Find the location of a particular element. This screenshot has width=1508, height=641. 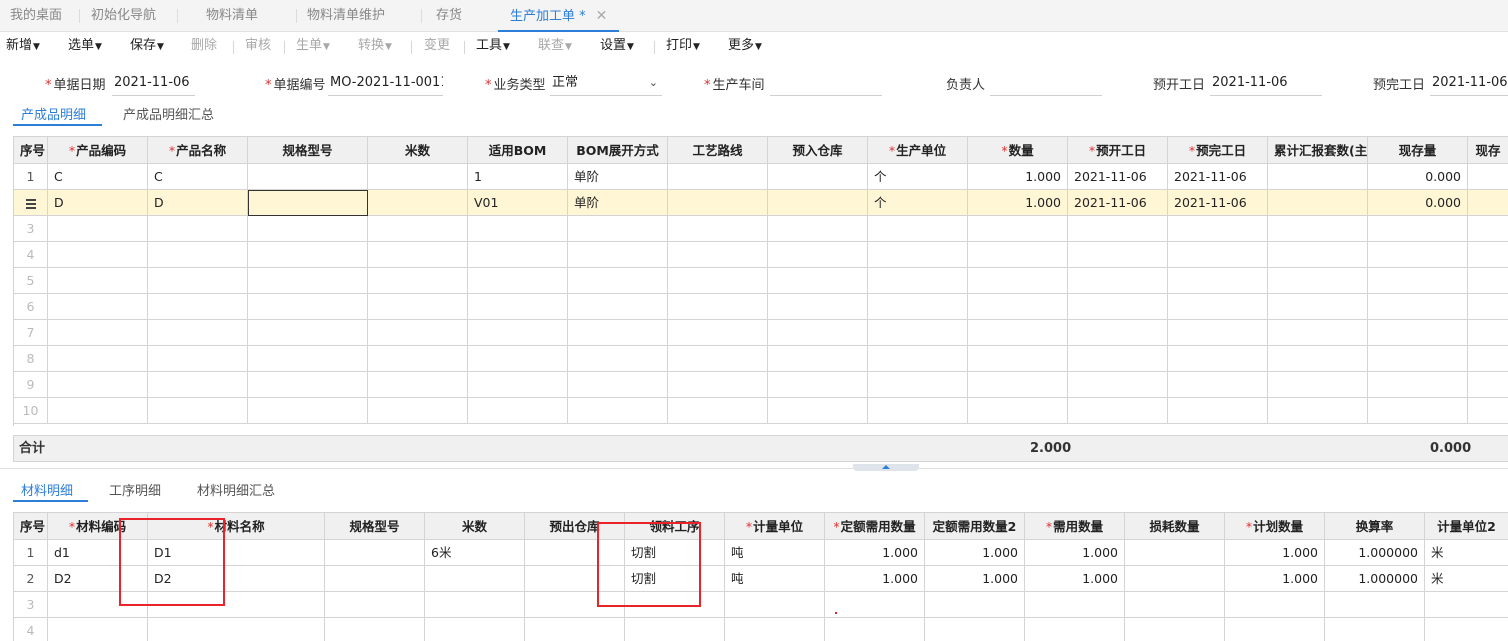

product-cell: 个 is located at coordinates (918, 177).